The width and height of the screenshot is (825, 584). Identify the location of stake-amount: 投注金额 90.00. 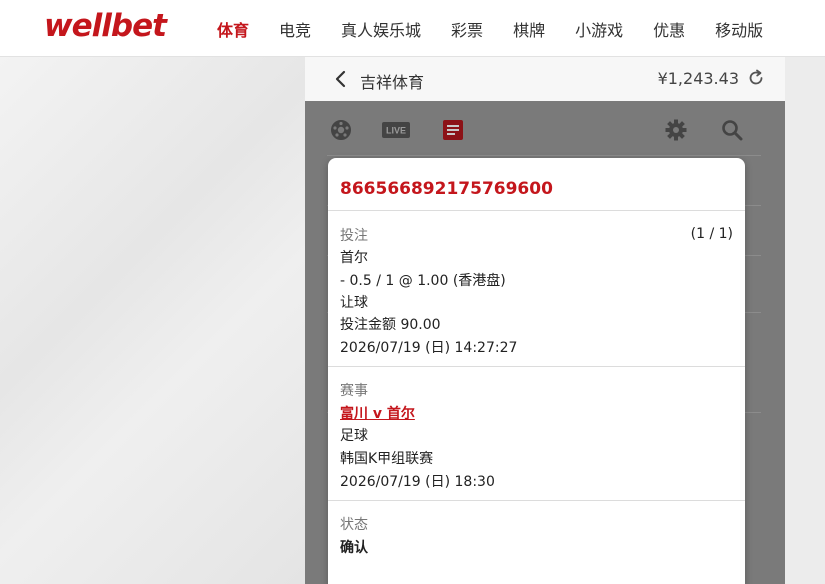
(390, 325).